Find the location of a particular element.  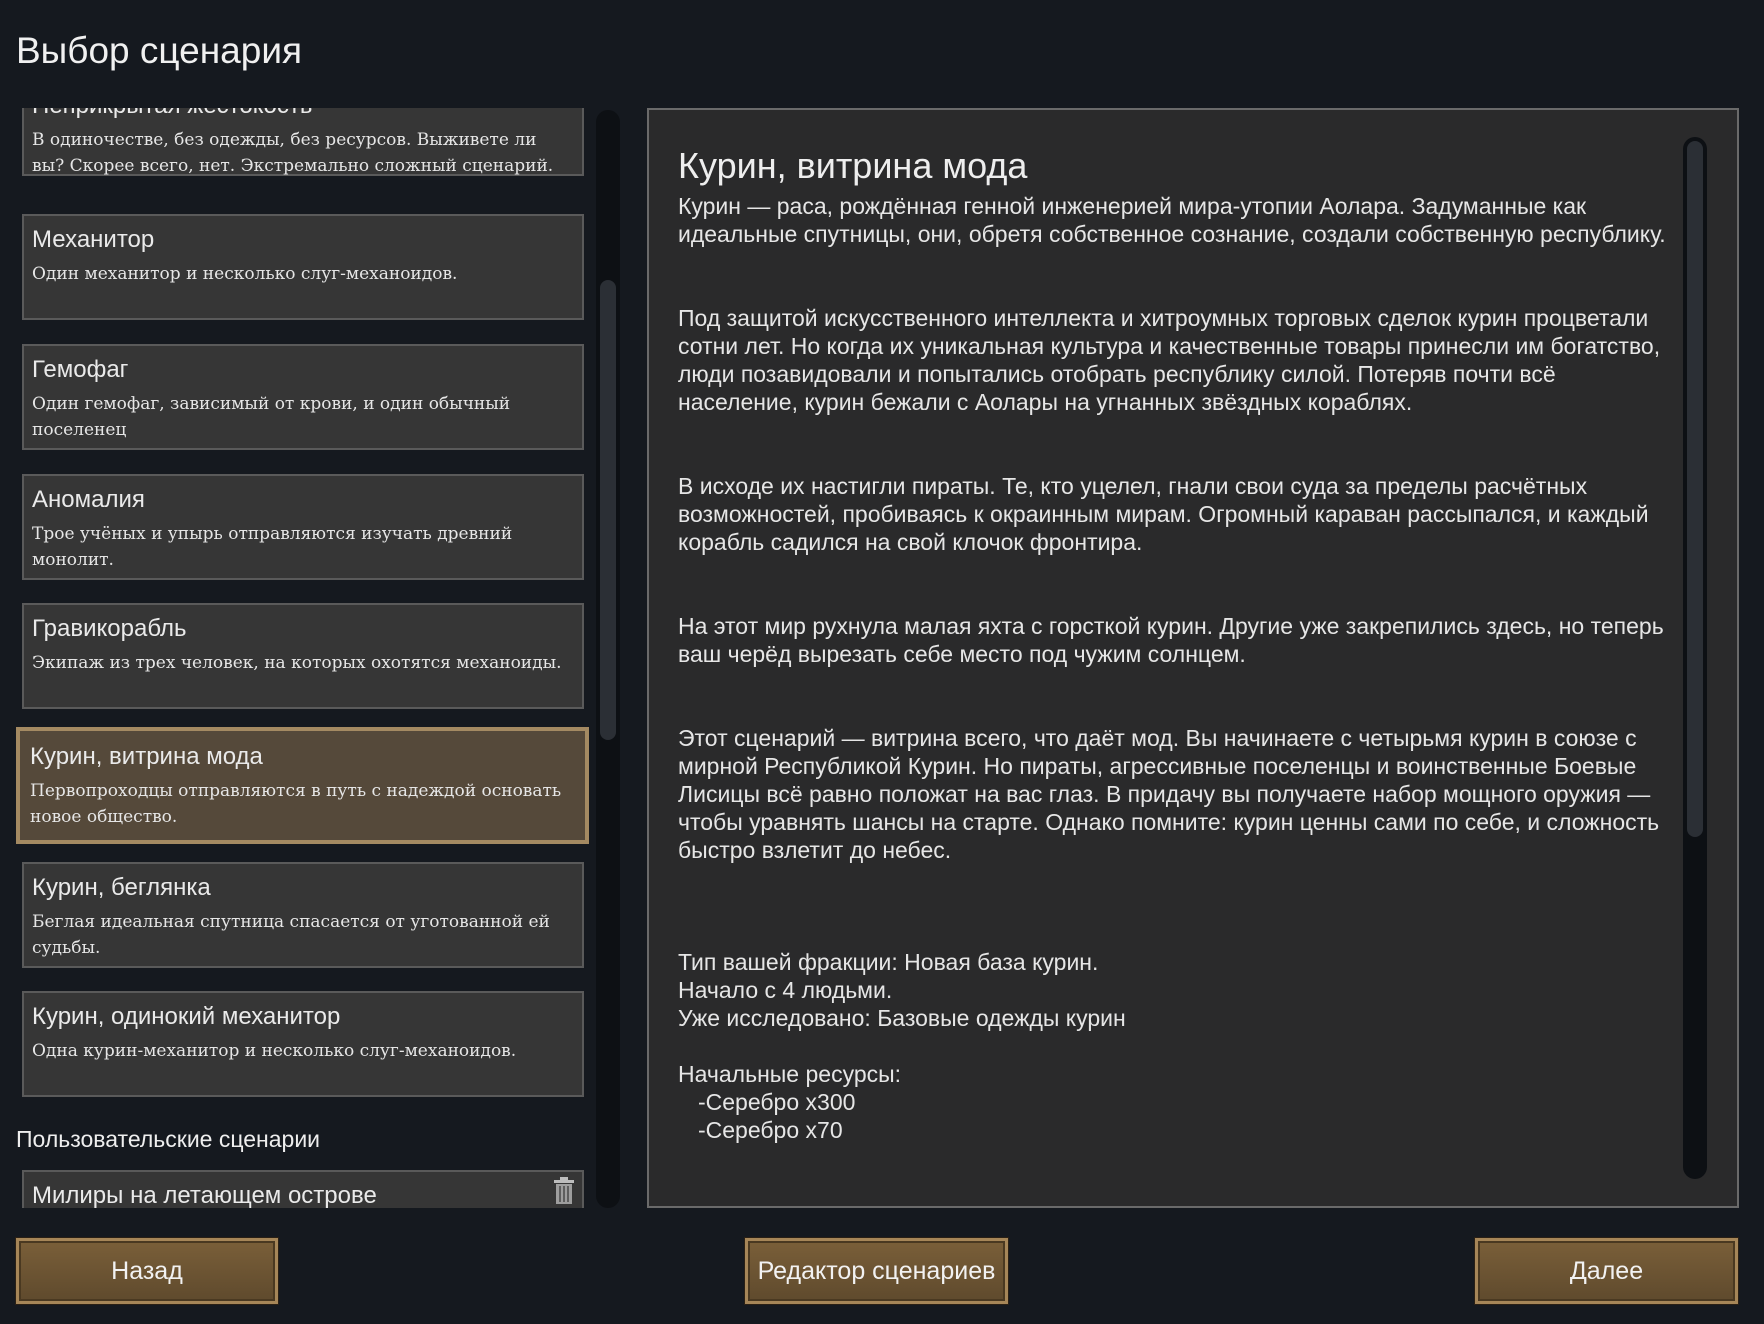

custom-scenario-item: Милиры на летающем острове is located at coordinates (303, 1189).